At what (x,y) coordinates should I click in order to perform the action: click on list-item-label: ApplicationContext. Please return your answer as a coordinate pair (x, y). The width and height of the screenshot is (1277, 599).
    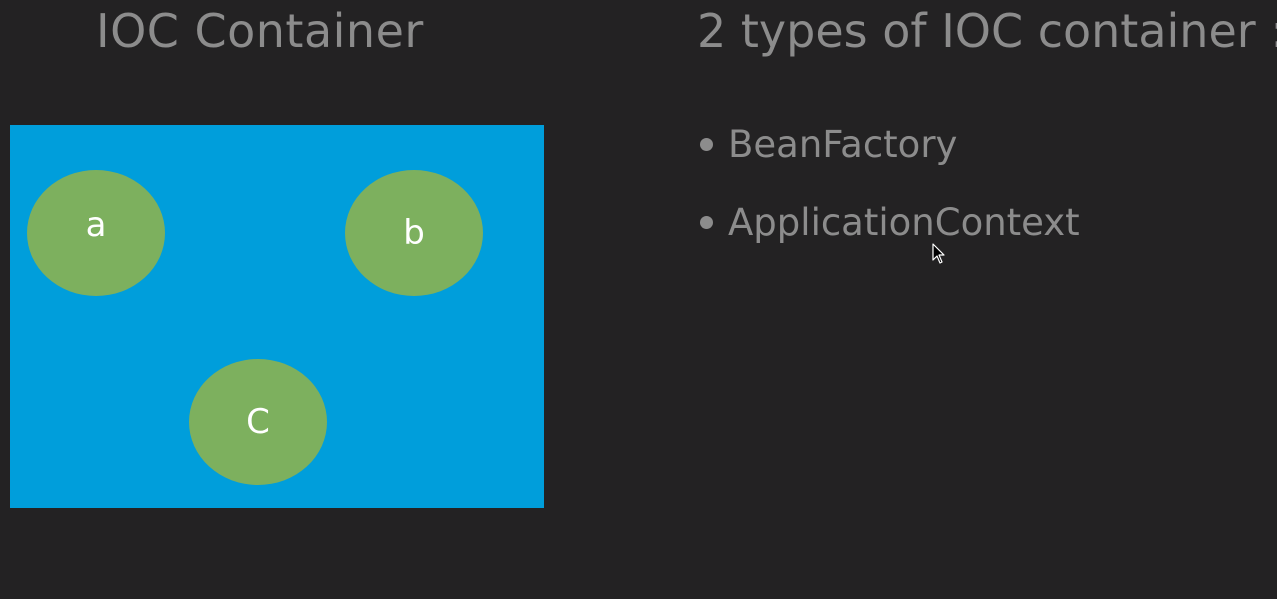
    Looking at the image, I should click on (904, 222).